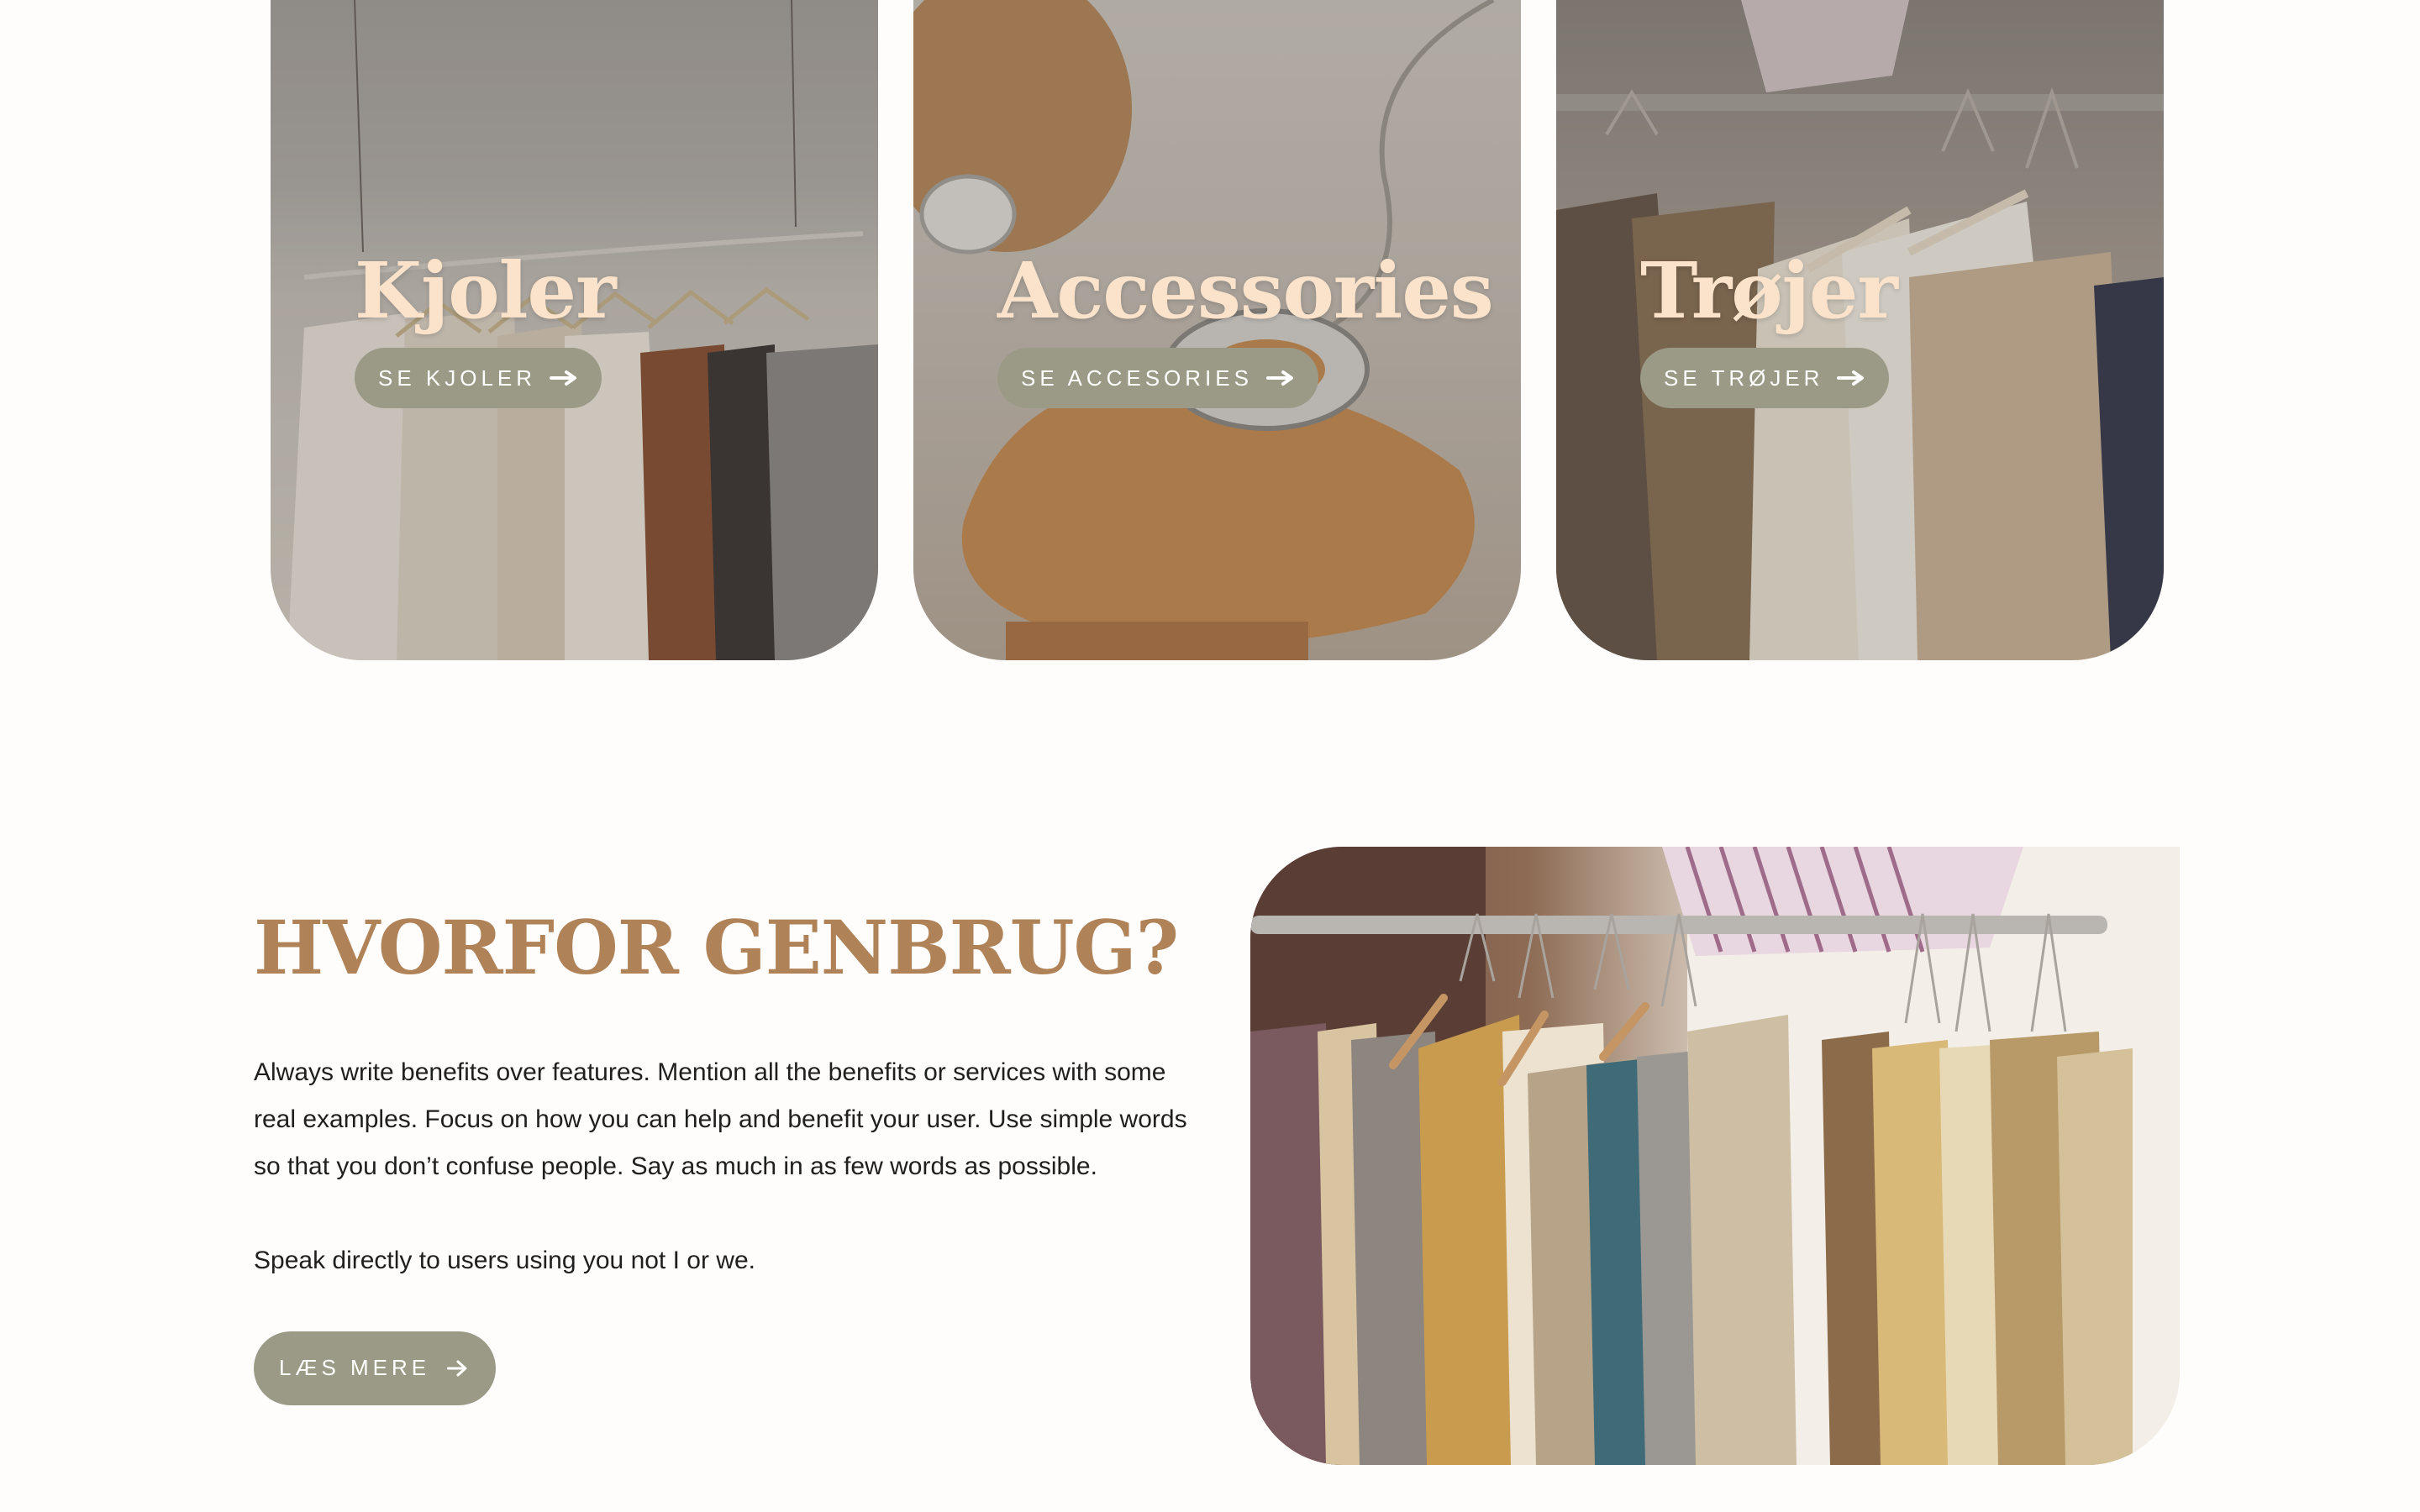 This screenshot has height=1512, width=2420. Describe the element at coordinates (717, 947) in the screenshot. I see `why-heading: HVORFOR GENBRUG?` at that location.